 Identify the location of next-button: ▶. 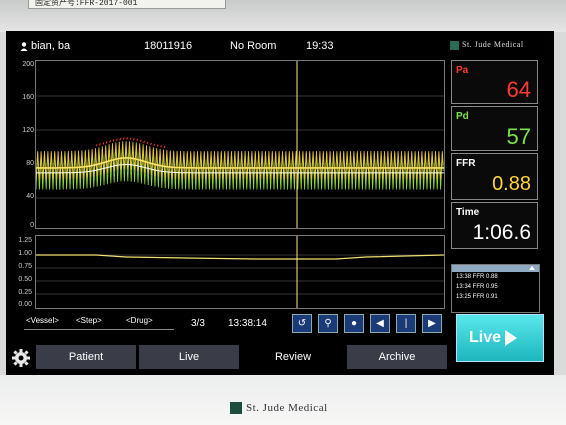
(432, 323).